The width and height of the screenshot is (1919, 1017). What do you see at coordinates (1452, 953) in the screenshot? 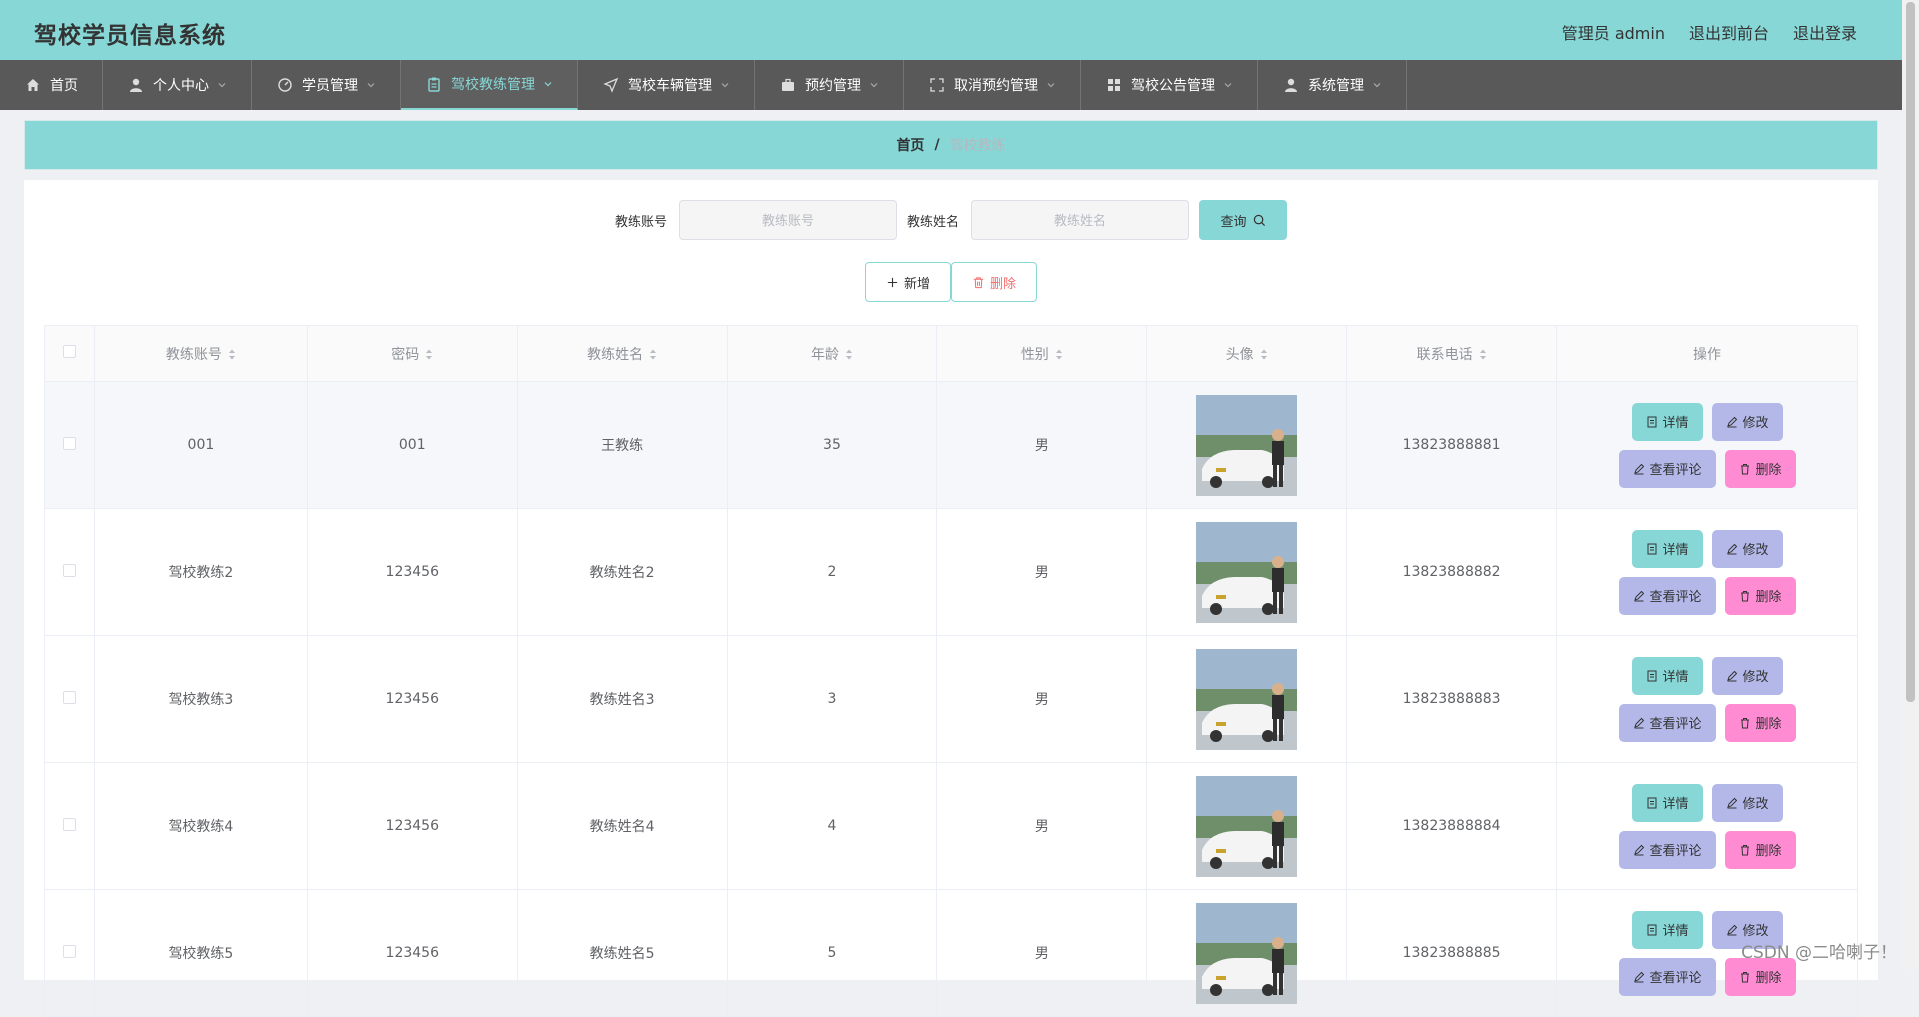
I see `phone-cell: 13823888885` at bounding box center [1452, 953].